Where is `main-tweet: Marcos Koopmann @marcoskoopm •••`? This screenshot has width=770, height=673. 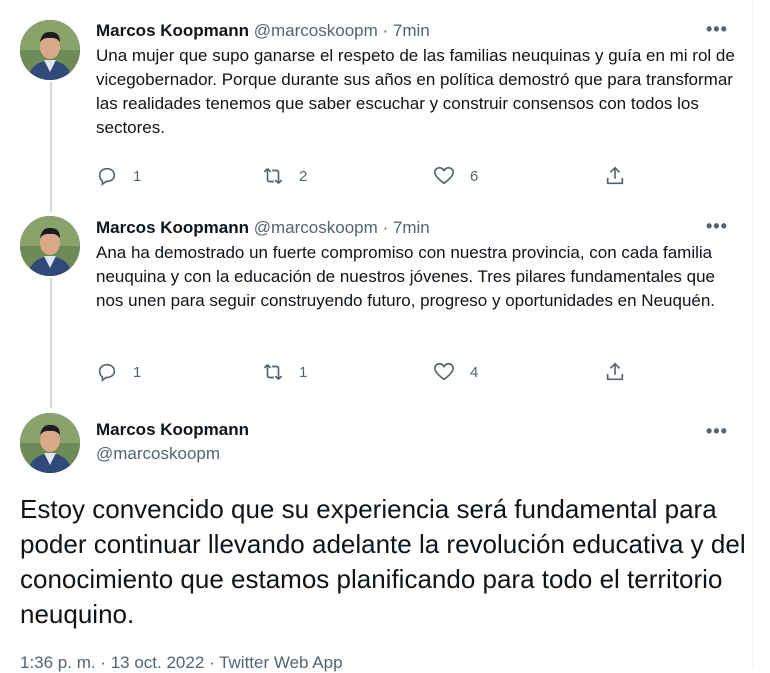
main-tweet: Marcos Koopmann @marcoskoopm ••• is located at coordinates (385, 448).